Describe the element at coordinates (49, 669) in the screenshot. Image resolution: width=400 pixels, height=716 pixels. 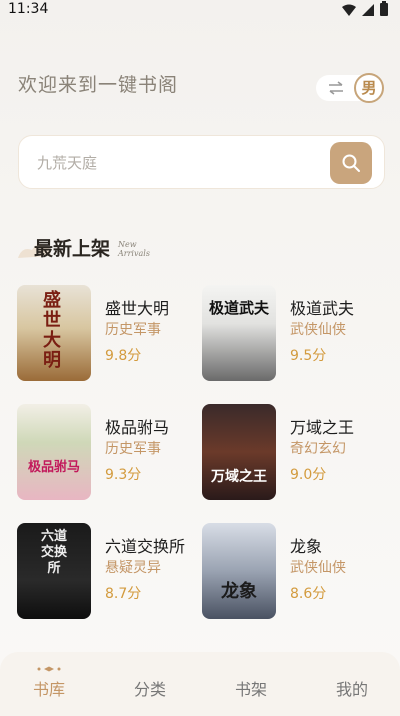
I see `active-tab-indicator-icon` at that location.